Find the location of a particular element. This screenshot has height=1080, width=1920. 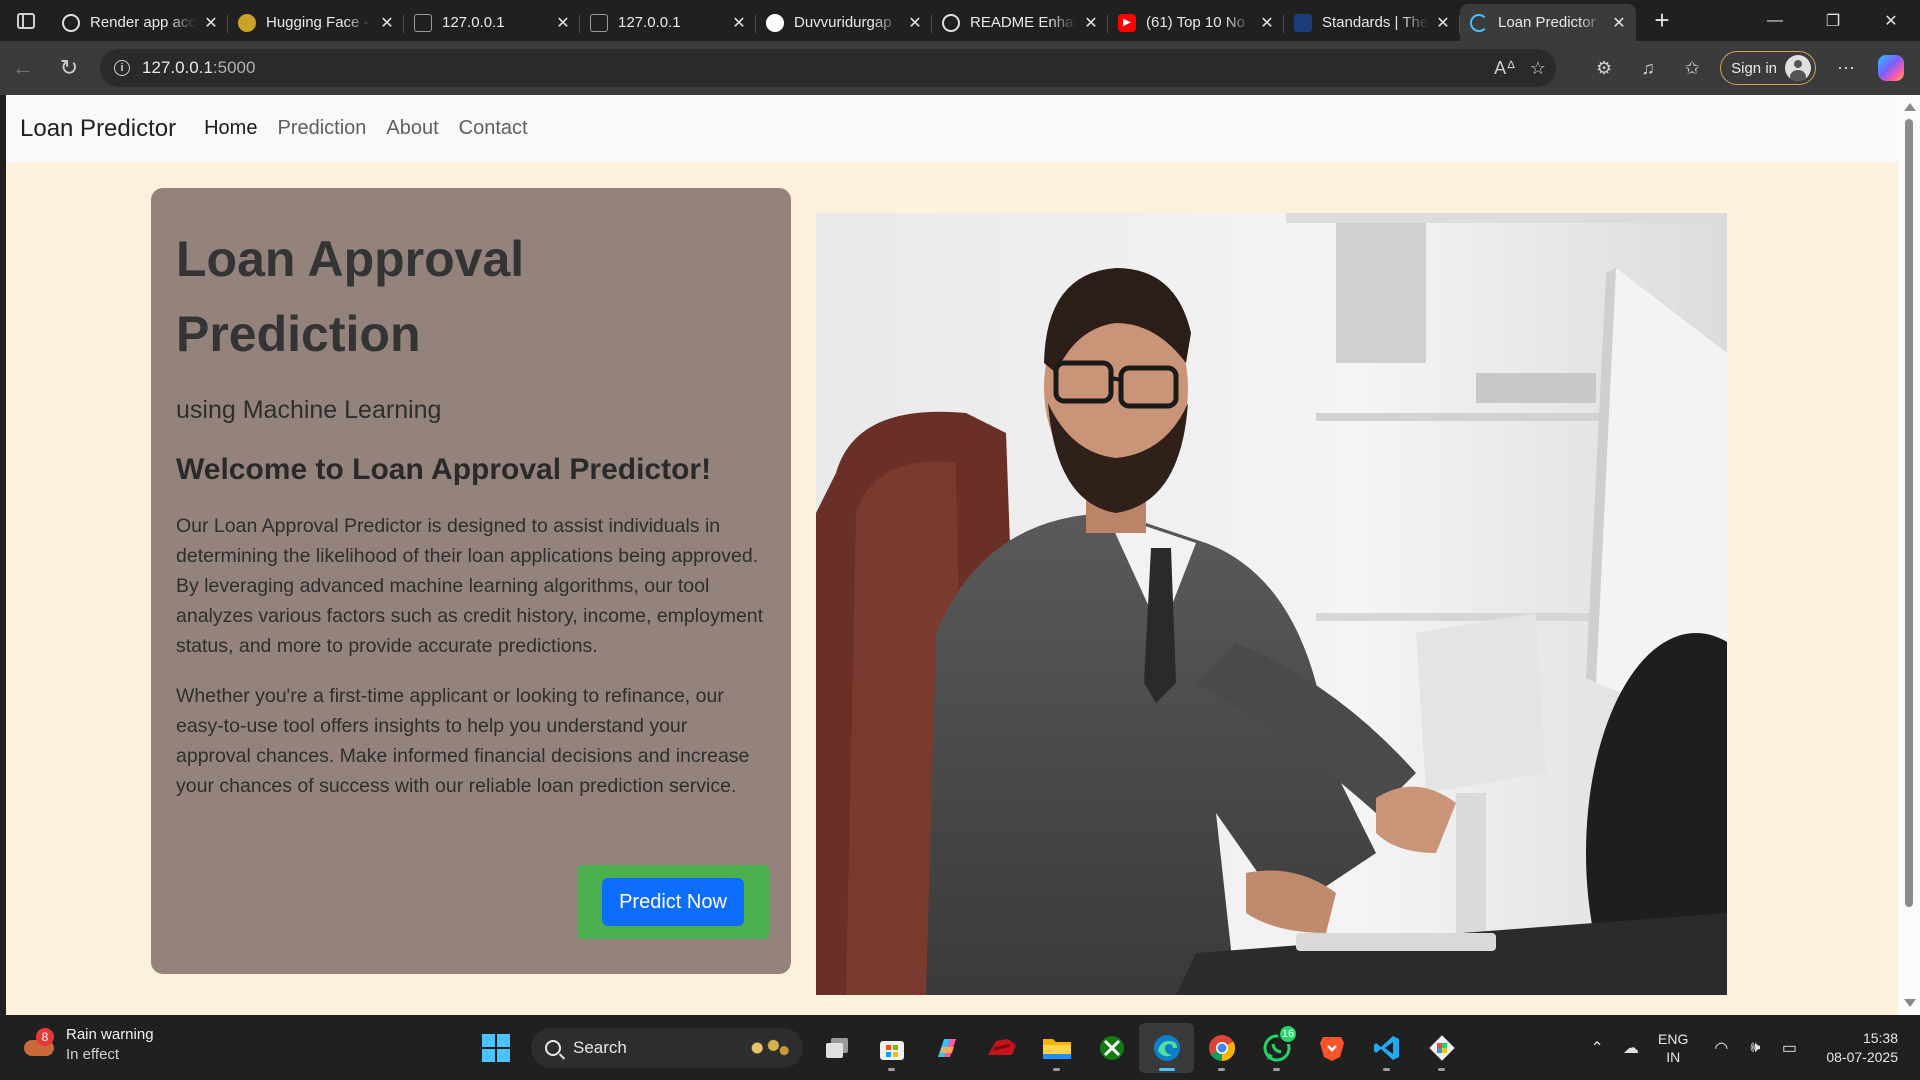

loading-icon is located at coordinates (1479, 22).